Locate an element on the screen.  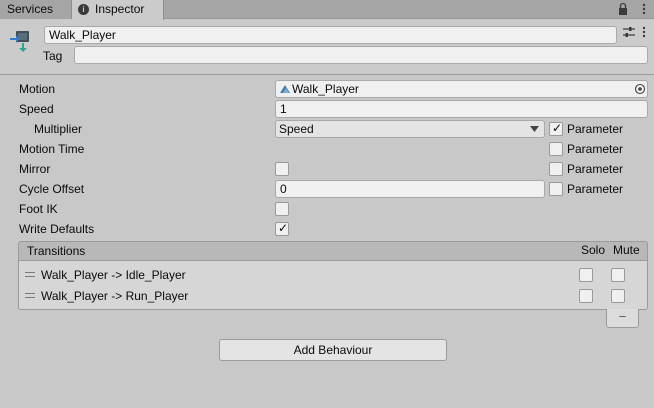
tag-label: Tag is located at coordinates (53, 56).